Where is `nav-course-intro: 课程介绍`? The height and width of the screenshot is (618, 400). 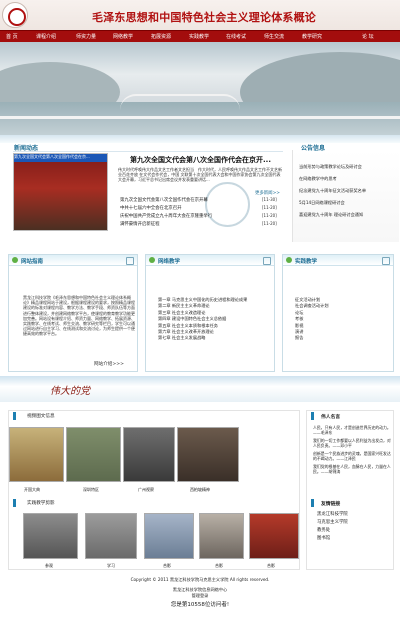 nav-course-intro: 课程介绍 is located at coordinates (46, 36).